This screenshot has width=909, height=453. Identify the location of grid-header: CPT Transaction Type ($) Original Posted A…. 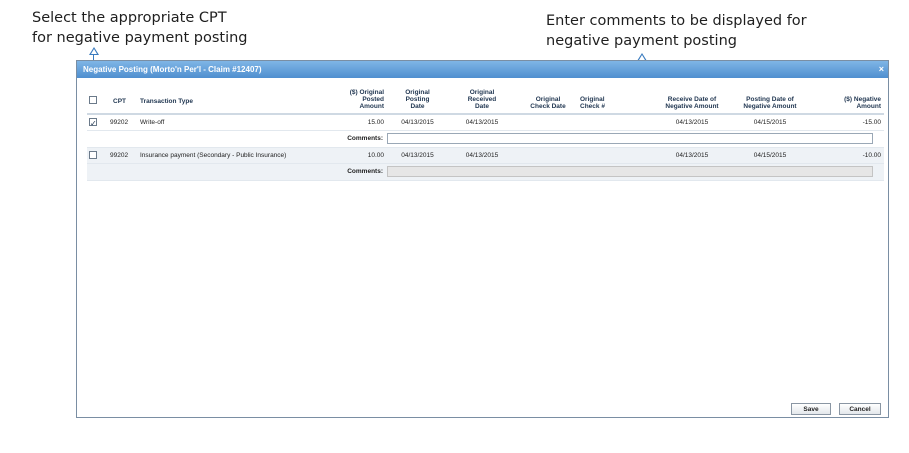
(485, 100).